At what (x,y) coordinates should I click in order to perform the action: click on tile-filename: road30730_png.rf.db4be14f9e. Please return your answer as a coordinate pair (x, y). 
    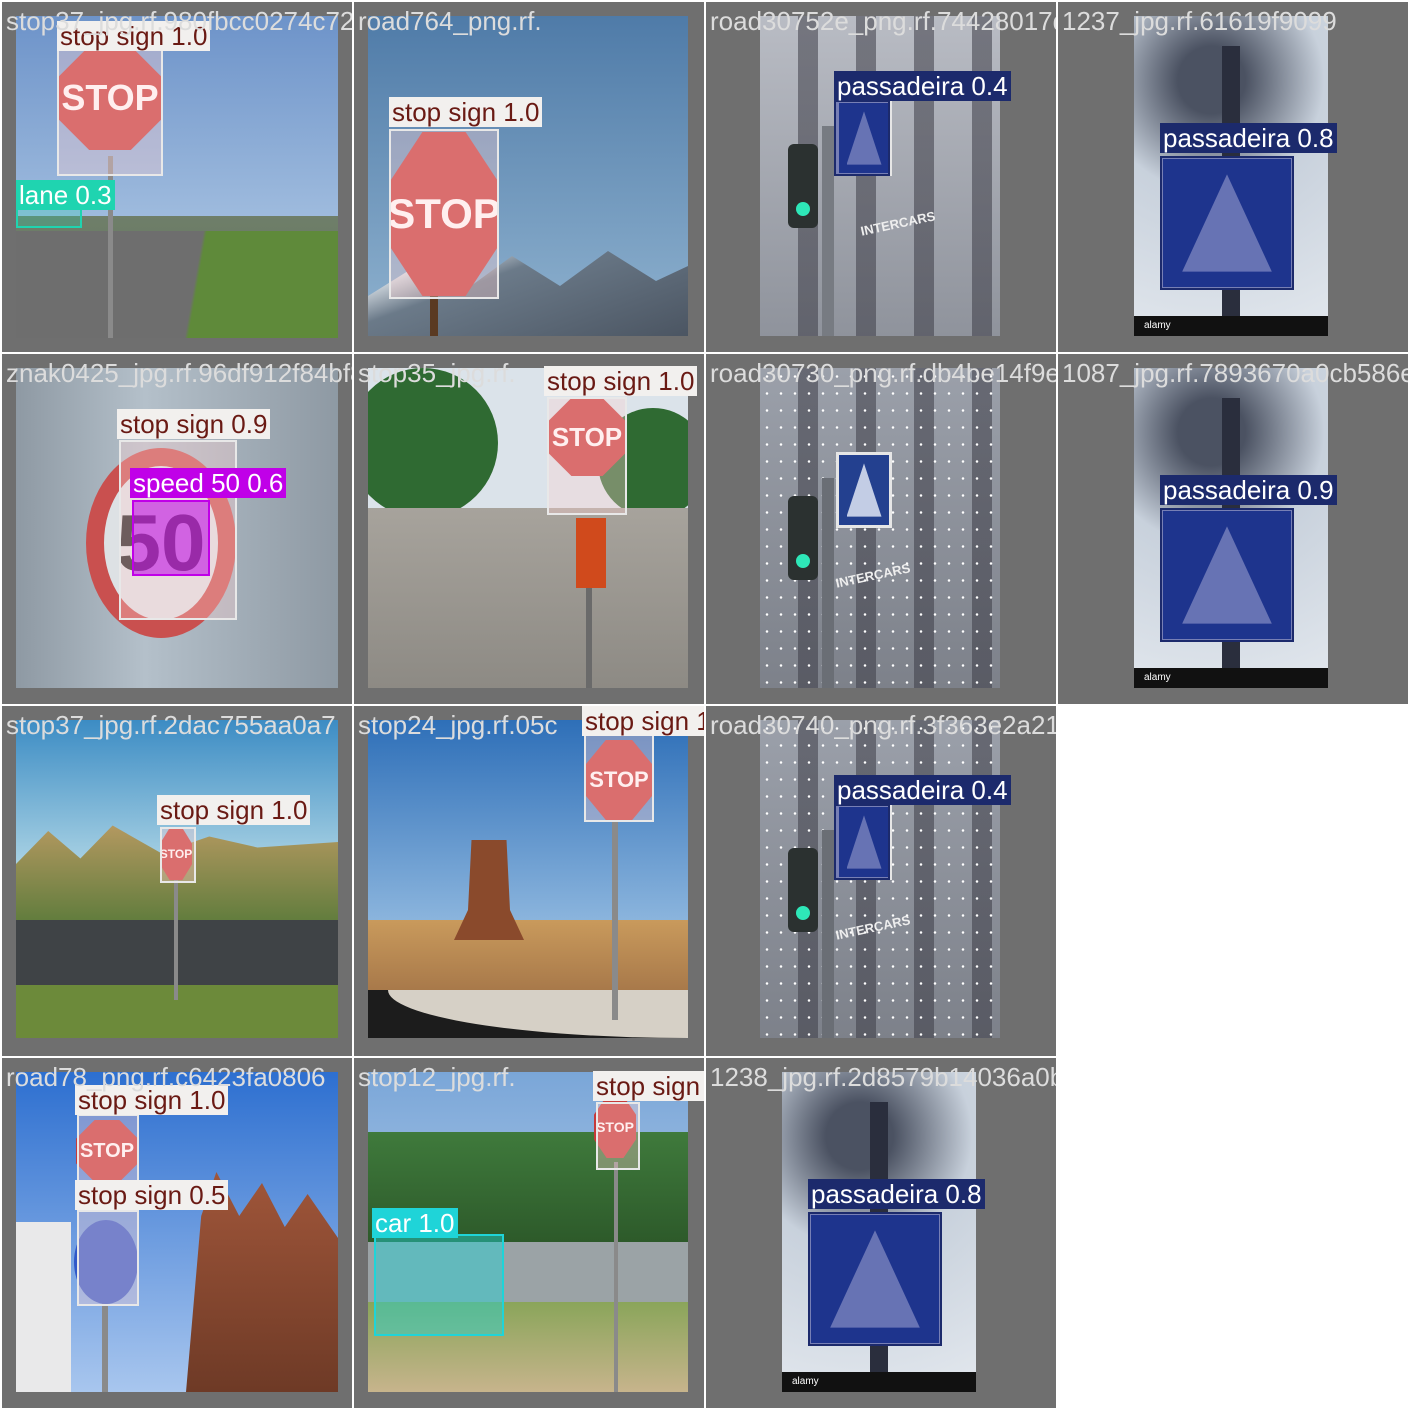
    Looking at the image, I should click on (883, 373).